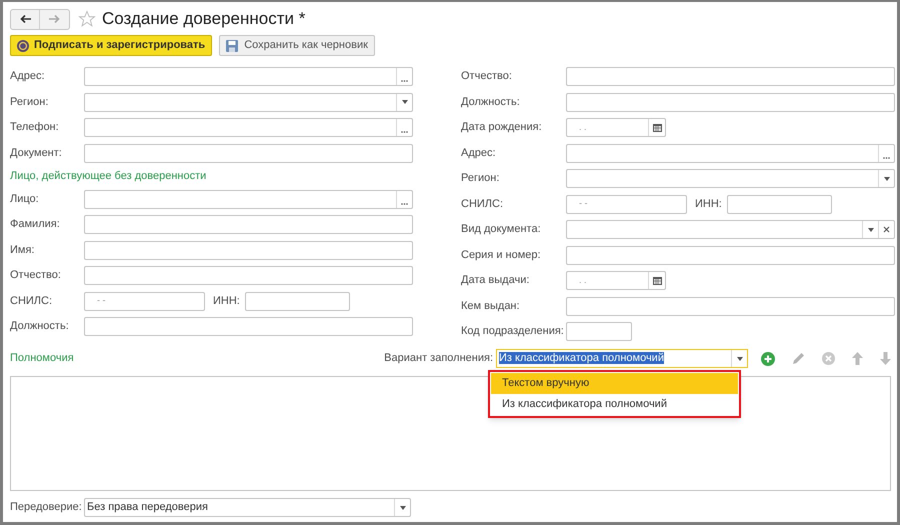 The height and width of the screenshot is (525, 900). I want to click on field-label: Вариант заполнения:, so click(438, 358).